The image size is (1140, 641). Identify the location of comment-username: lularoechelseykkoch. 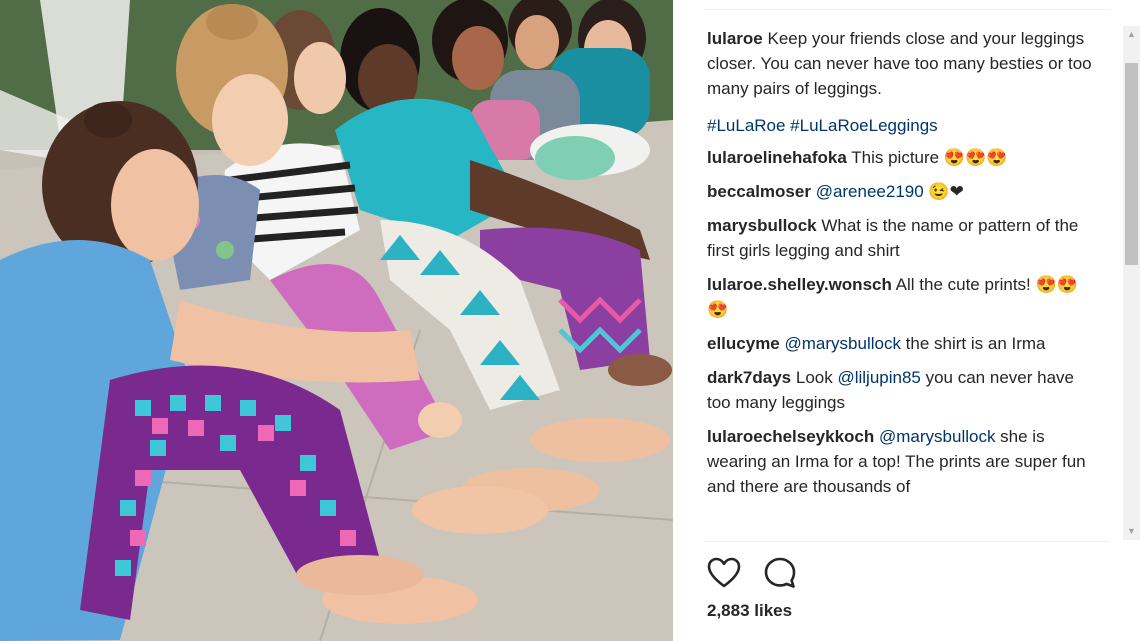
(790, 436).